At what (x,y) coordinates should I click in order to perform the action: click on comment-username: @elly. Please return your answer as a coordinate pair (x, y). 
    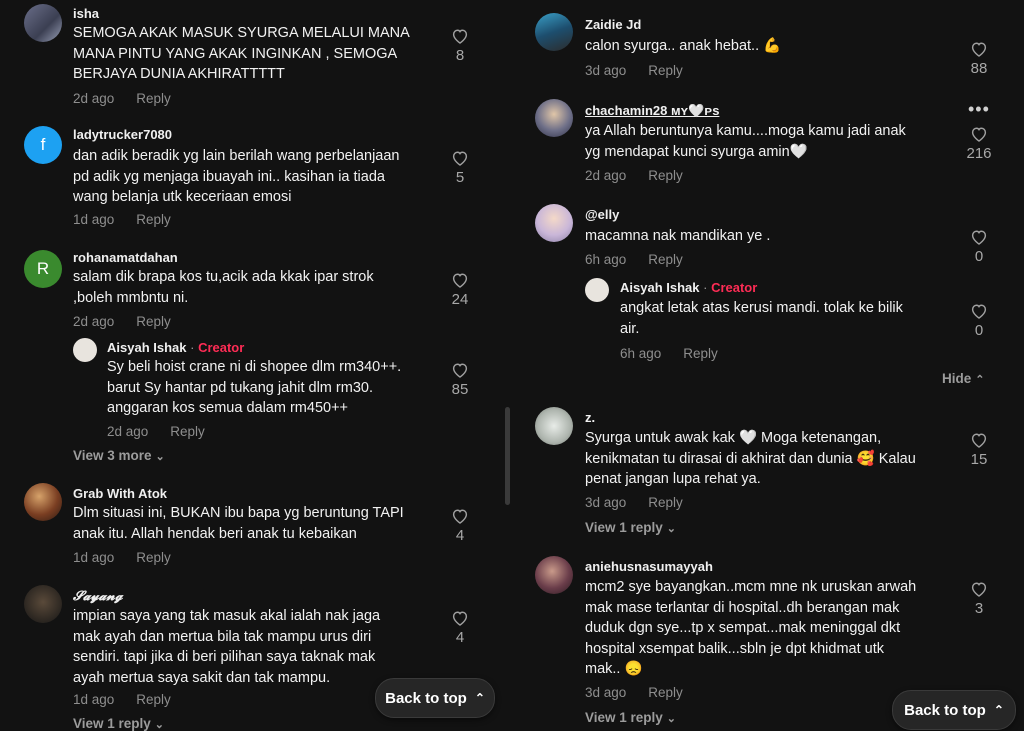
    Looking at the image, I should click on (602, 214).